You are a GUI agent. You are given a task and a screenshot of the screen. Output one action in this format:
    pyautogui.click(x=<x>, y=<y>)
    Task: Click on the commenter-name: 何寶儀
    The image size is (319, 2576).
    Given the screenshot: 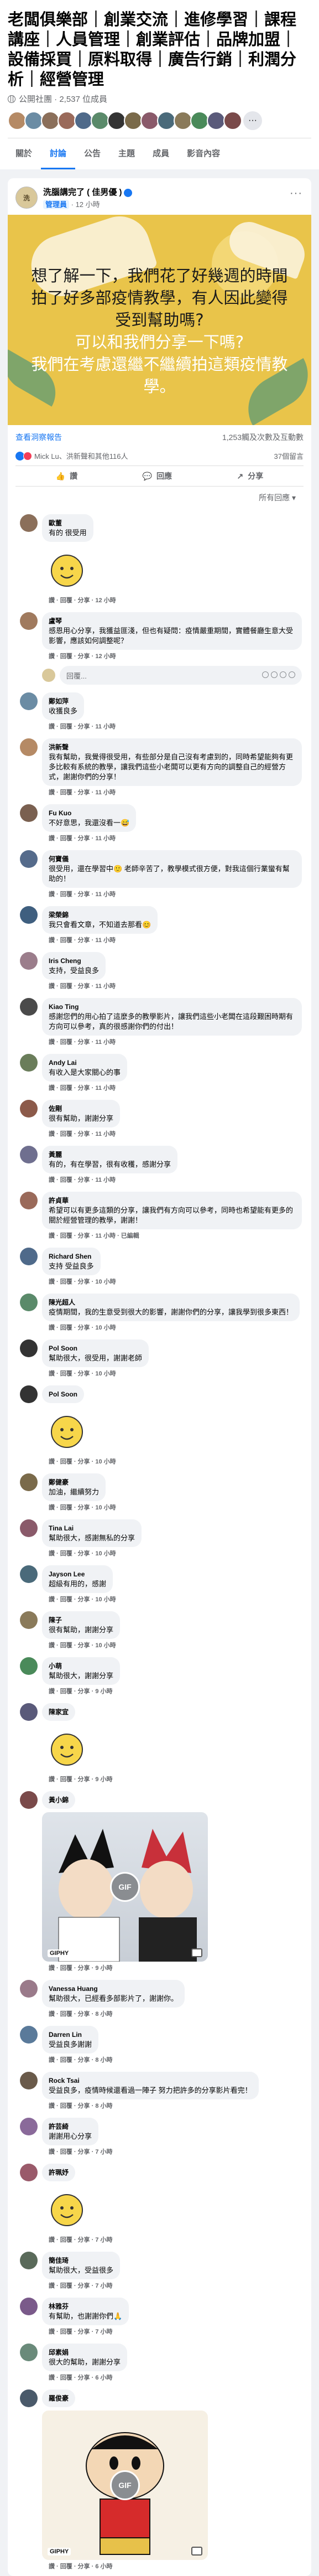 What is the action you would take?
    pyautogui.click(x=172, y=859)
    